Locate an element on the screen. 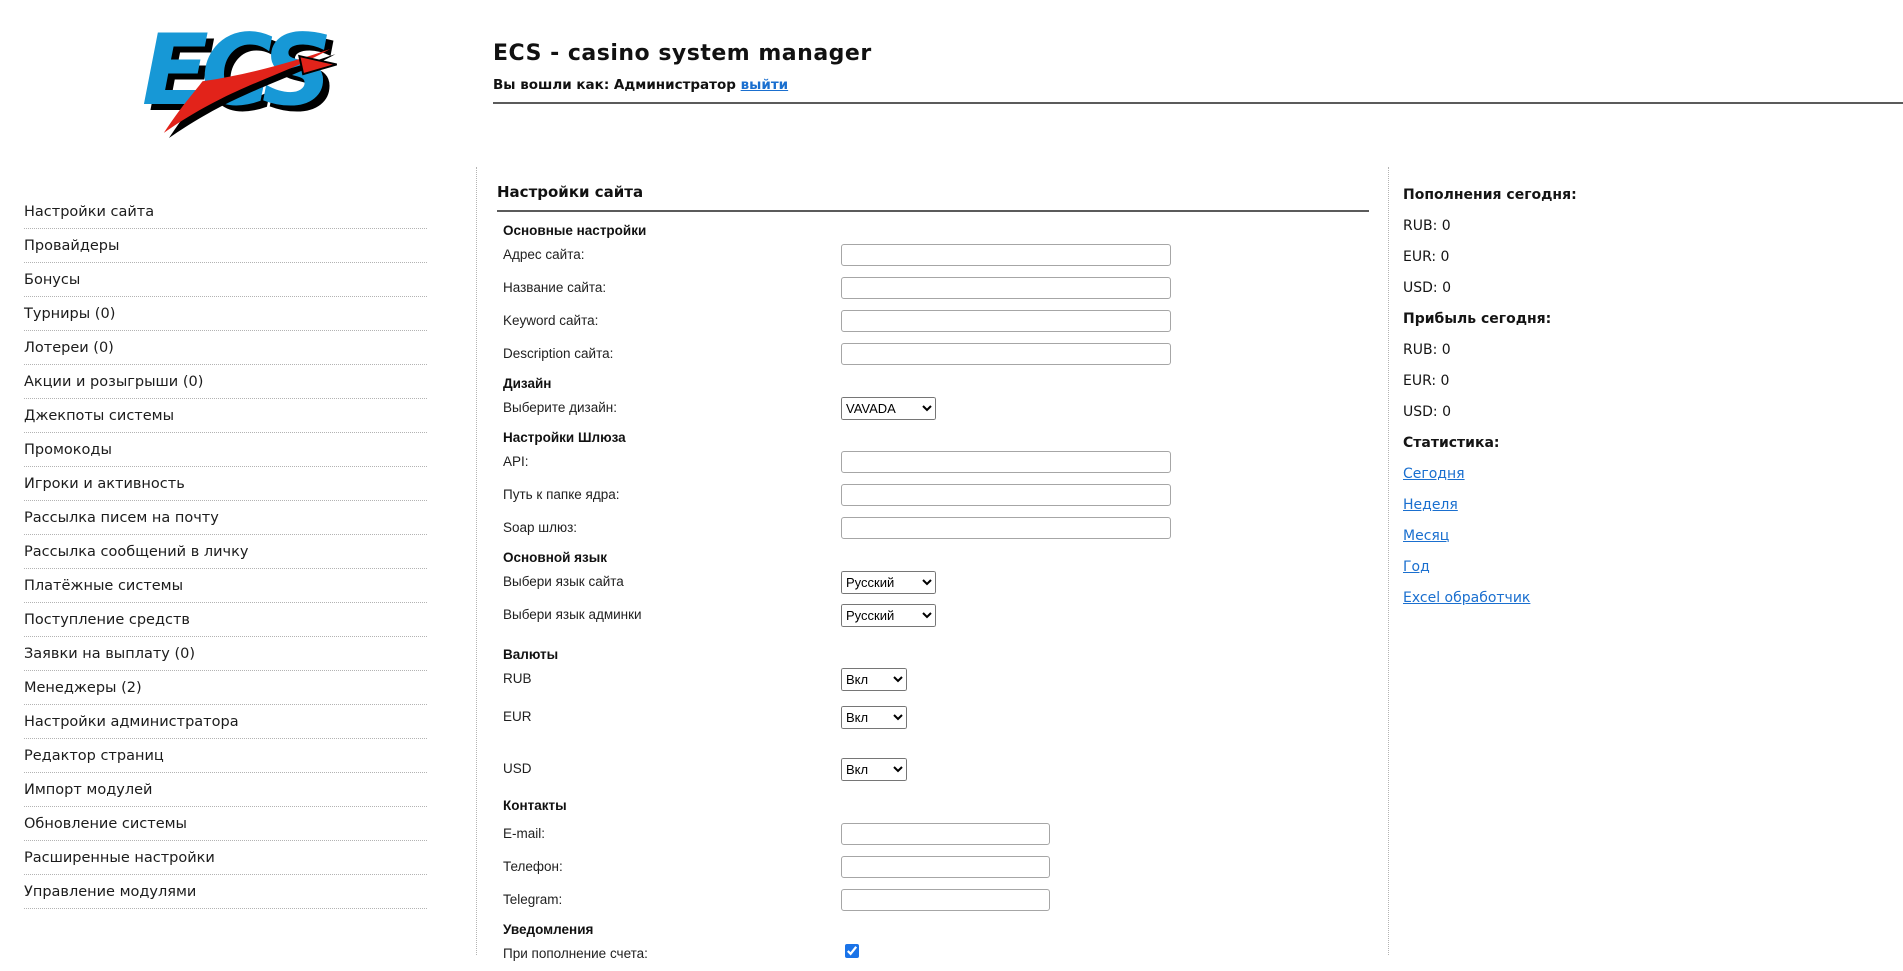  core-path-label: Путь к папке ядра: is located at coordinates (561, 494).